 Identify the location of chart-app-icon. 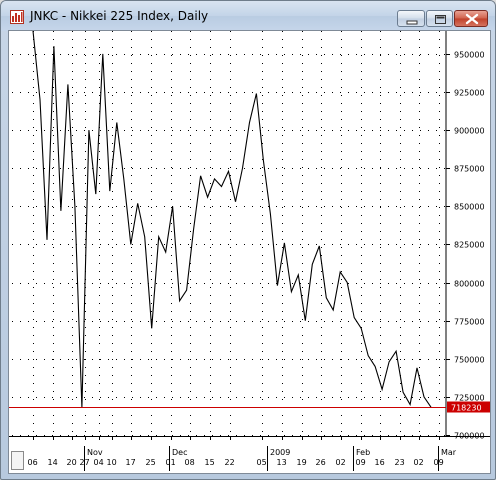
(17, 17).